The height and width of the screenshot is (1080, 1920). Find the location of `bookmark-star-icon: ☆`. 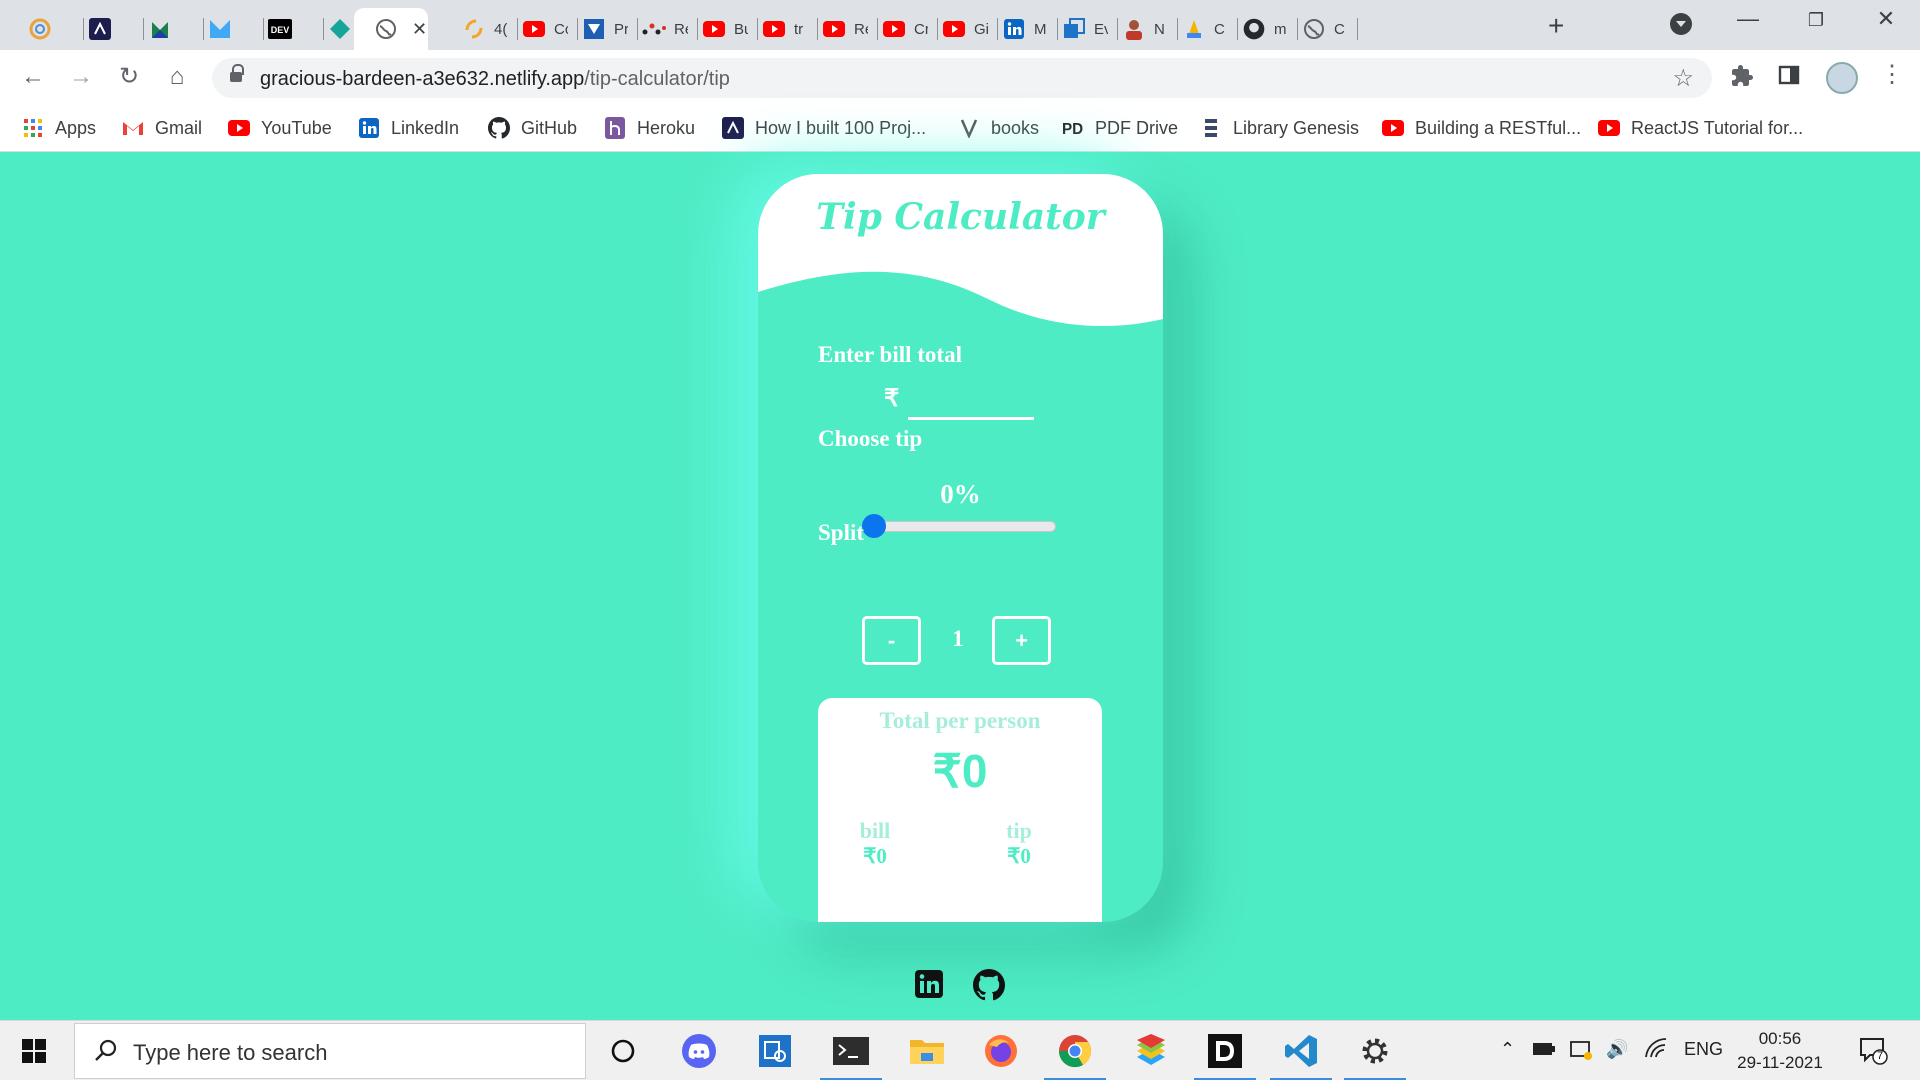

bookmark-star-icon: ☆ is located at coordinates (1683, 78).